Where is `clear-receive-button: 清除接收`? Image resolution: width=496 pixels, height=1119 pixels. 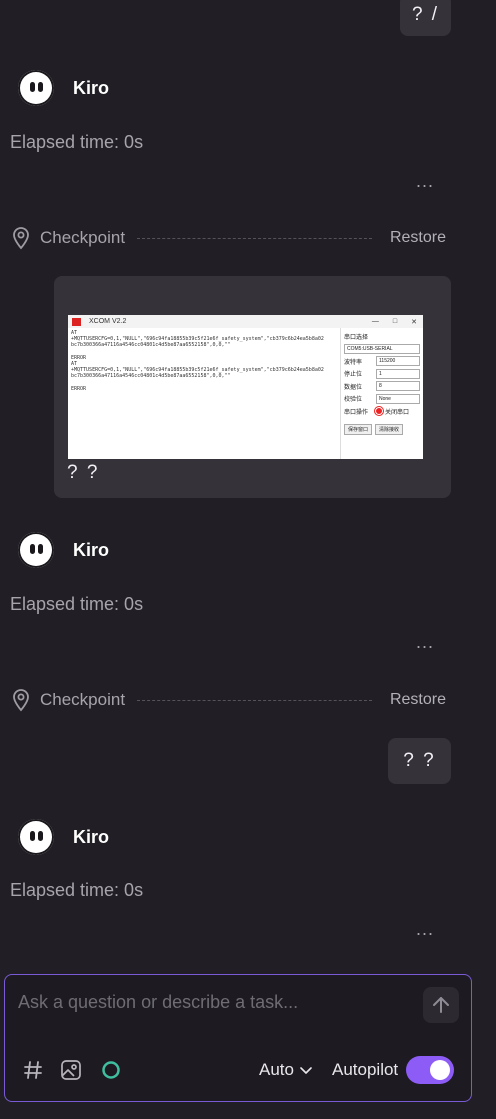 clear-receive-button: 清除接收 is located at coordinates (389, 429).